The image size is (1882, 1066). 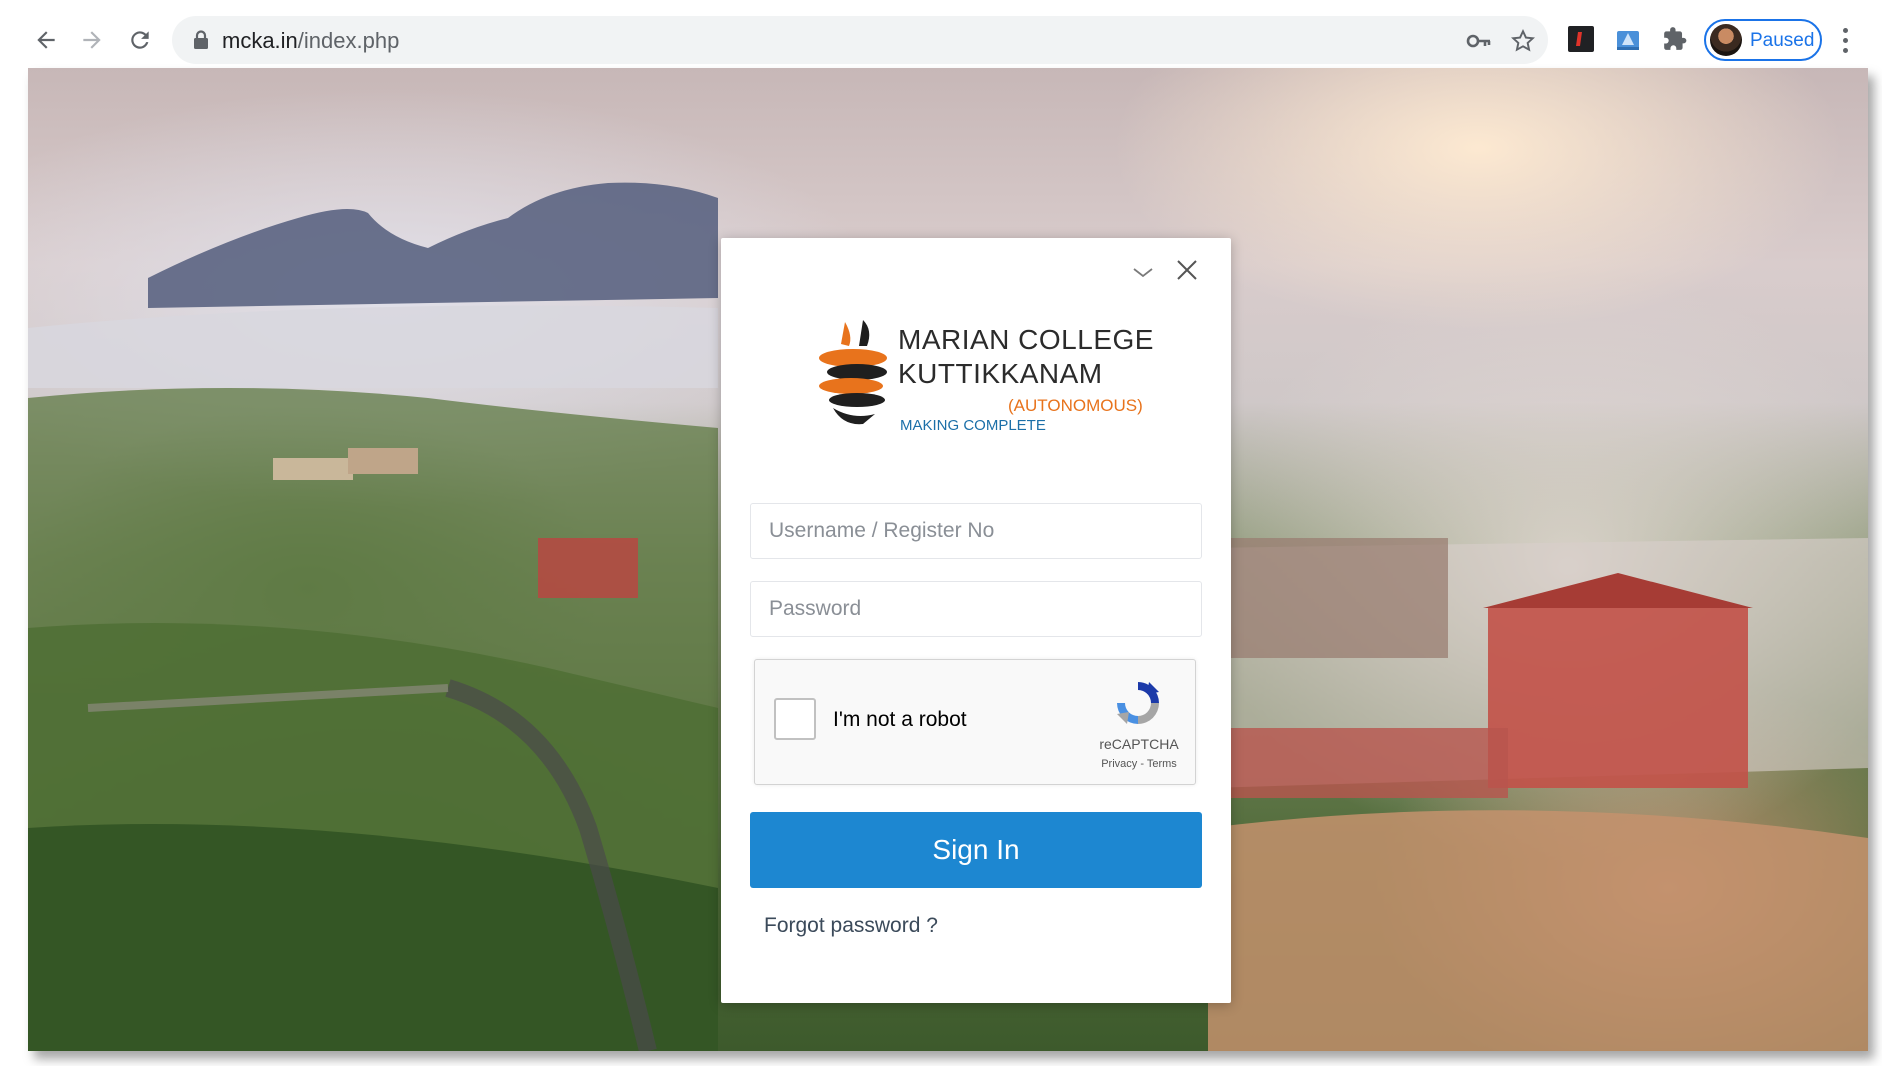 What do you see at coordinates (1000, 373) in the screenshot?
I see `logo-title-line2: KUTTIKKANAM` at bounding box center [1000, 373].